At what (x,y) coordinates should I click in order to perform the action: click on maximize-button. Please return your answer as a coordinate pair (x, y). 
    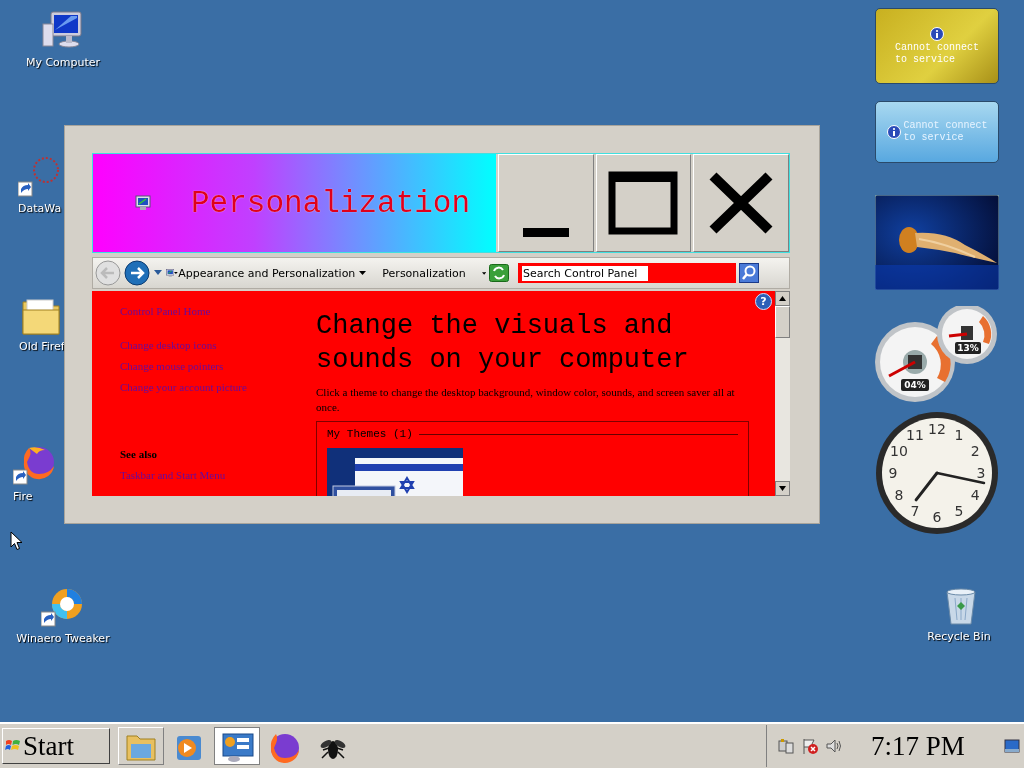
    Looking at the image, I should click on (643, 203).